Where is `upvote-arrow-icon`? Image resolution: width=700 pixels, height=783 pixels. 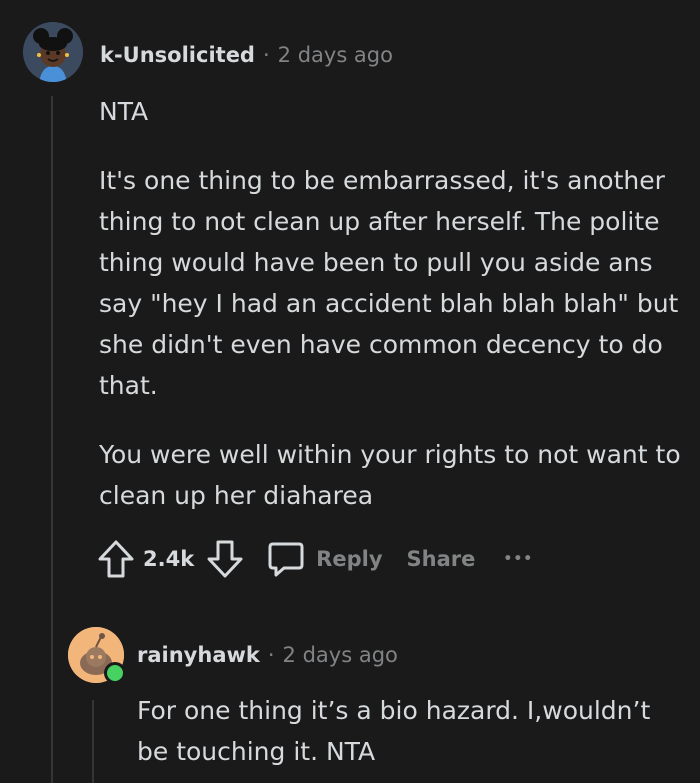 upvote-arrow-icon is located at coordinates (116, 559).